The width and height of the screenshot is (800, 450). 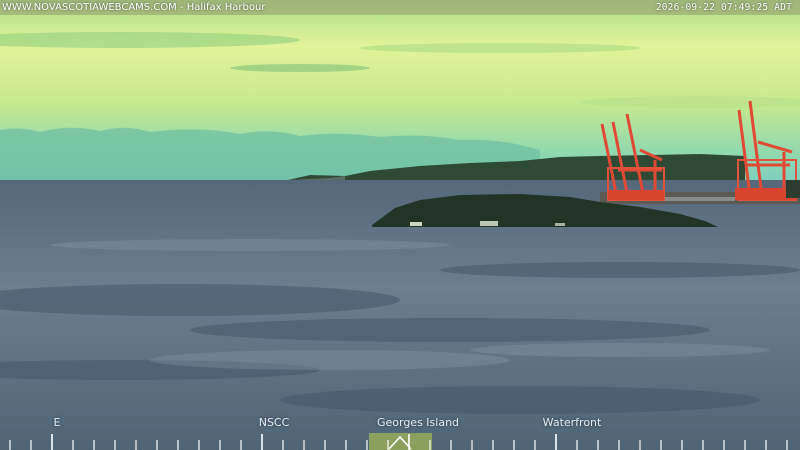 I want to click on compass-label-nscc: NSCC, so click(x=274, y=422).